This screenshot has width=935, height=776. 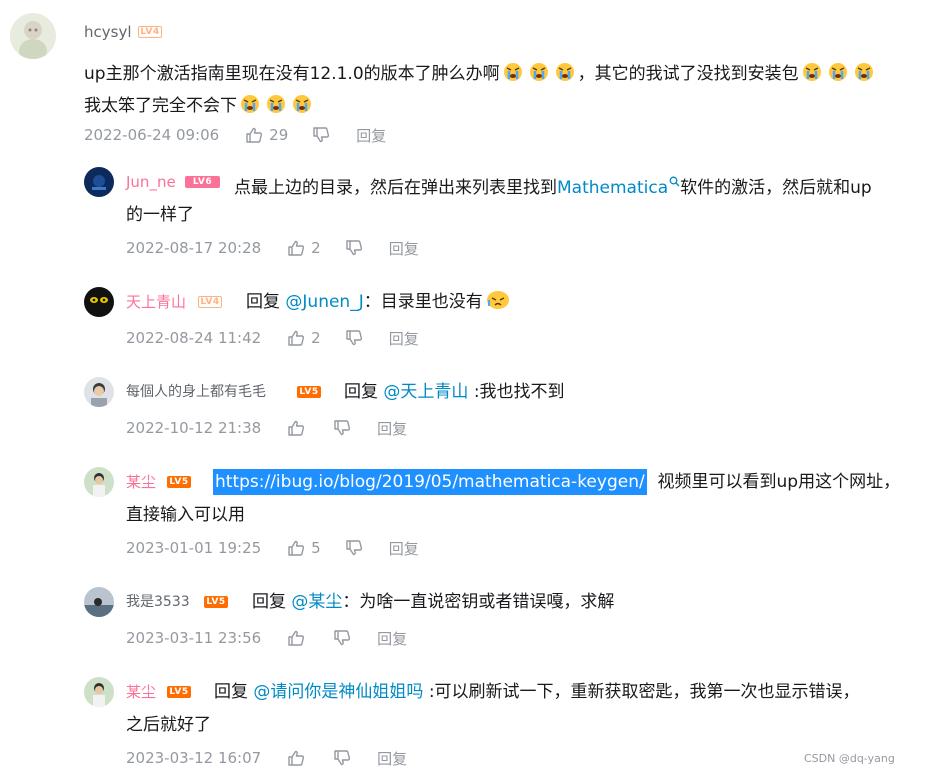 I want to click on mention-link: @请问你是神仙姐姐吗, so click(x=338, y=692).